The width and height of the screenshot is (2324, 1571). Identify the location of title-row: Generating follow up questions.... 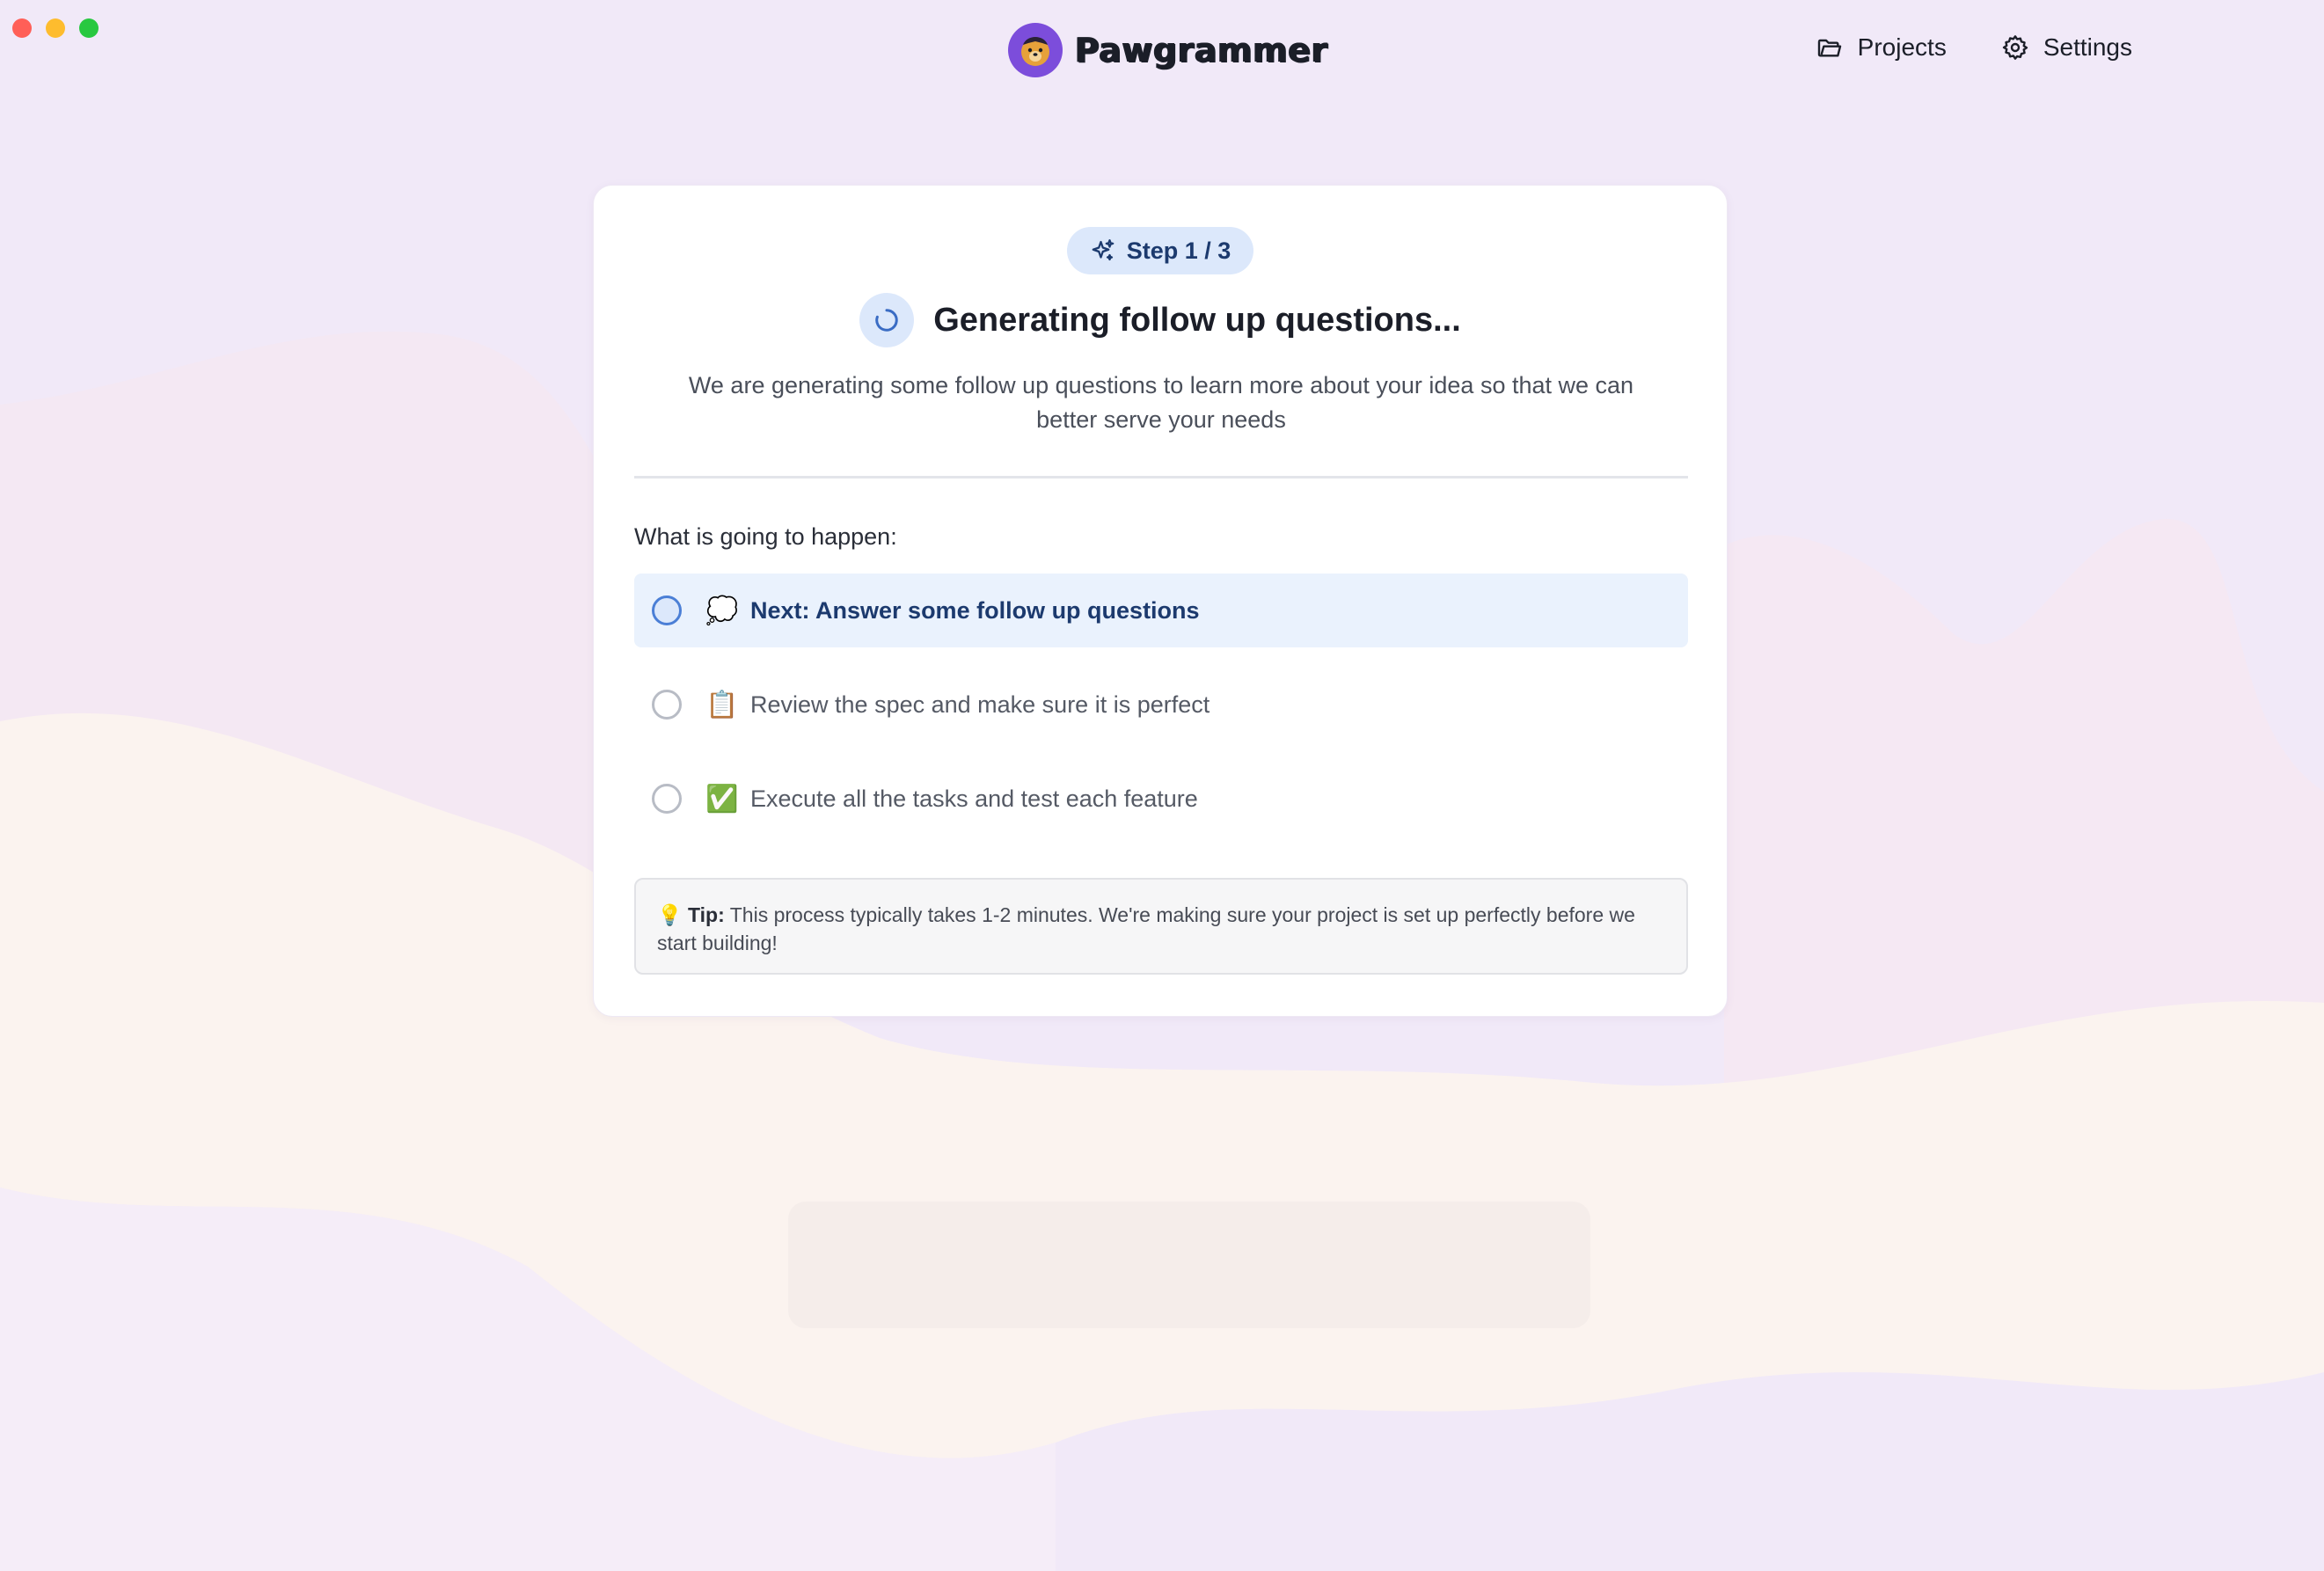
(1160, 320).